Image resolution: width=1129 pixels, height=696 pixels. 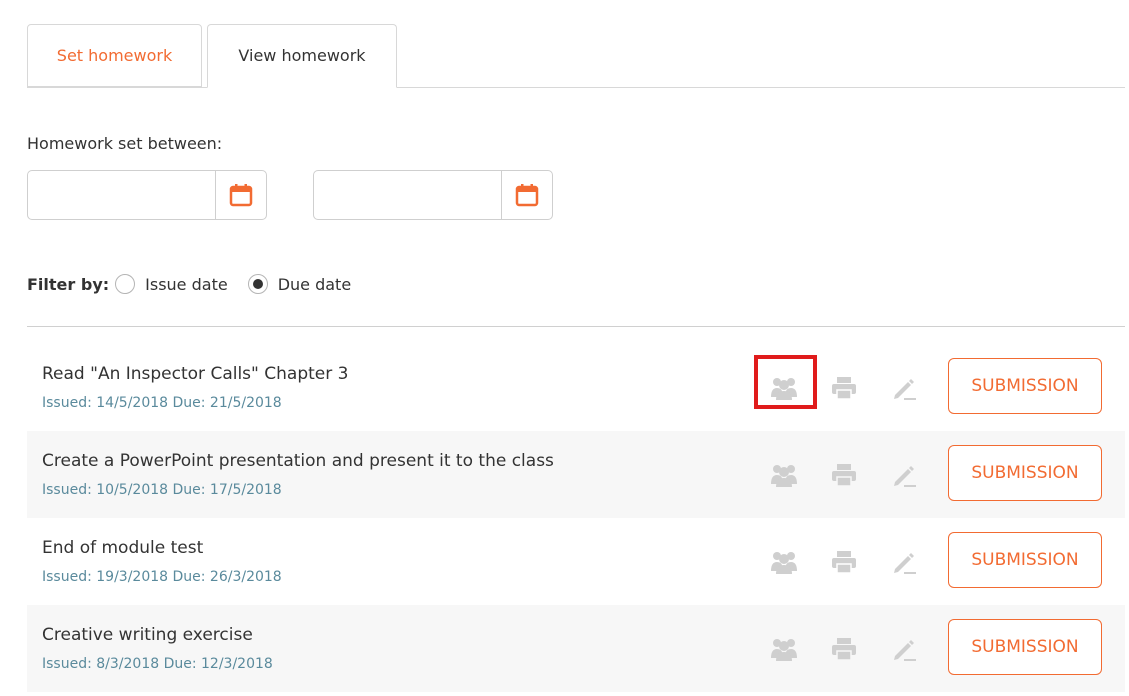 I want to click on filter-by-group: Filter by: Issue date Due date, so click(x=199, y=284).